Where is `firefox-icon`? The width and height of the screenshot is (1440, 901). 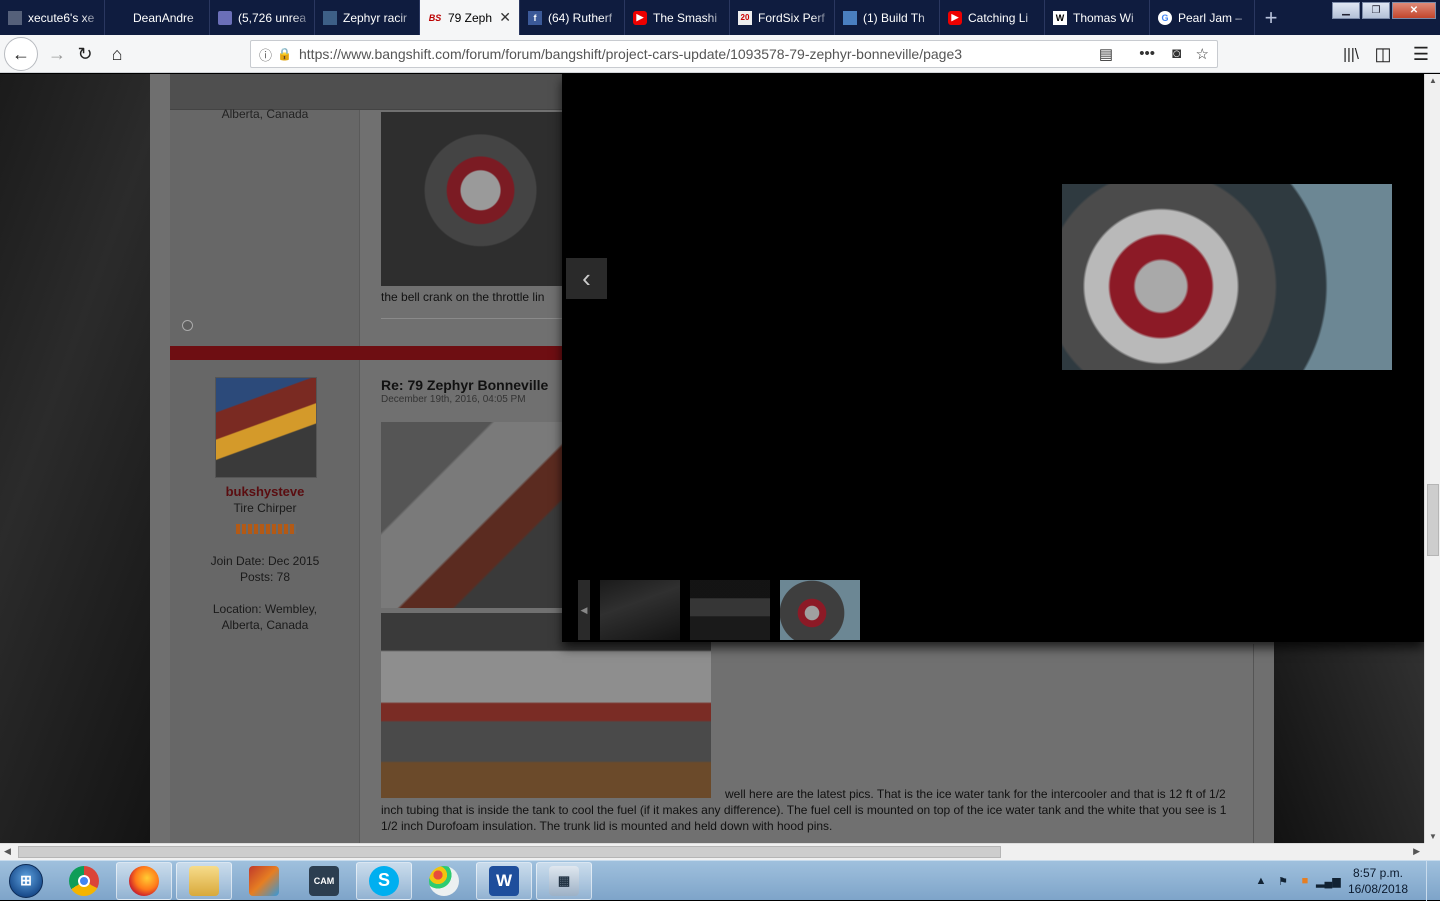
firefox-icon is located at coordinates (144, 880).